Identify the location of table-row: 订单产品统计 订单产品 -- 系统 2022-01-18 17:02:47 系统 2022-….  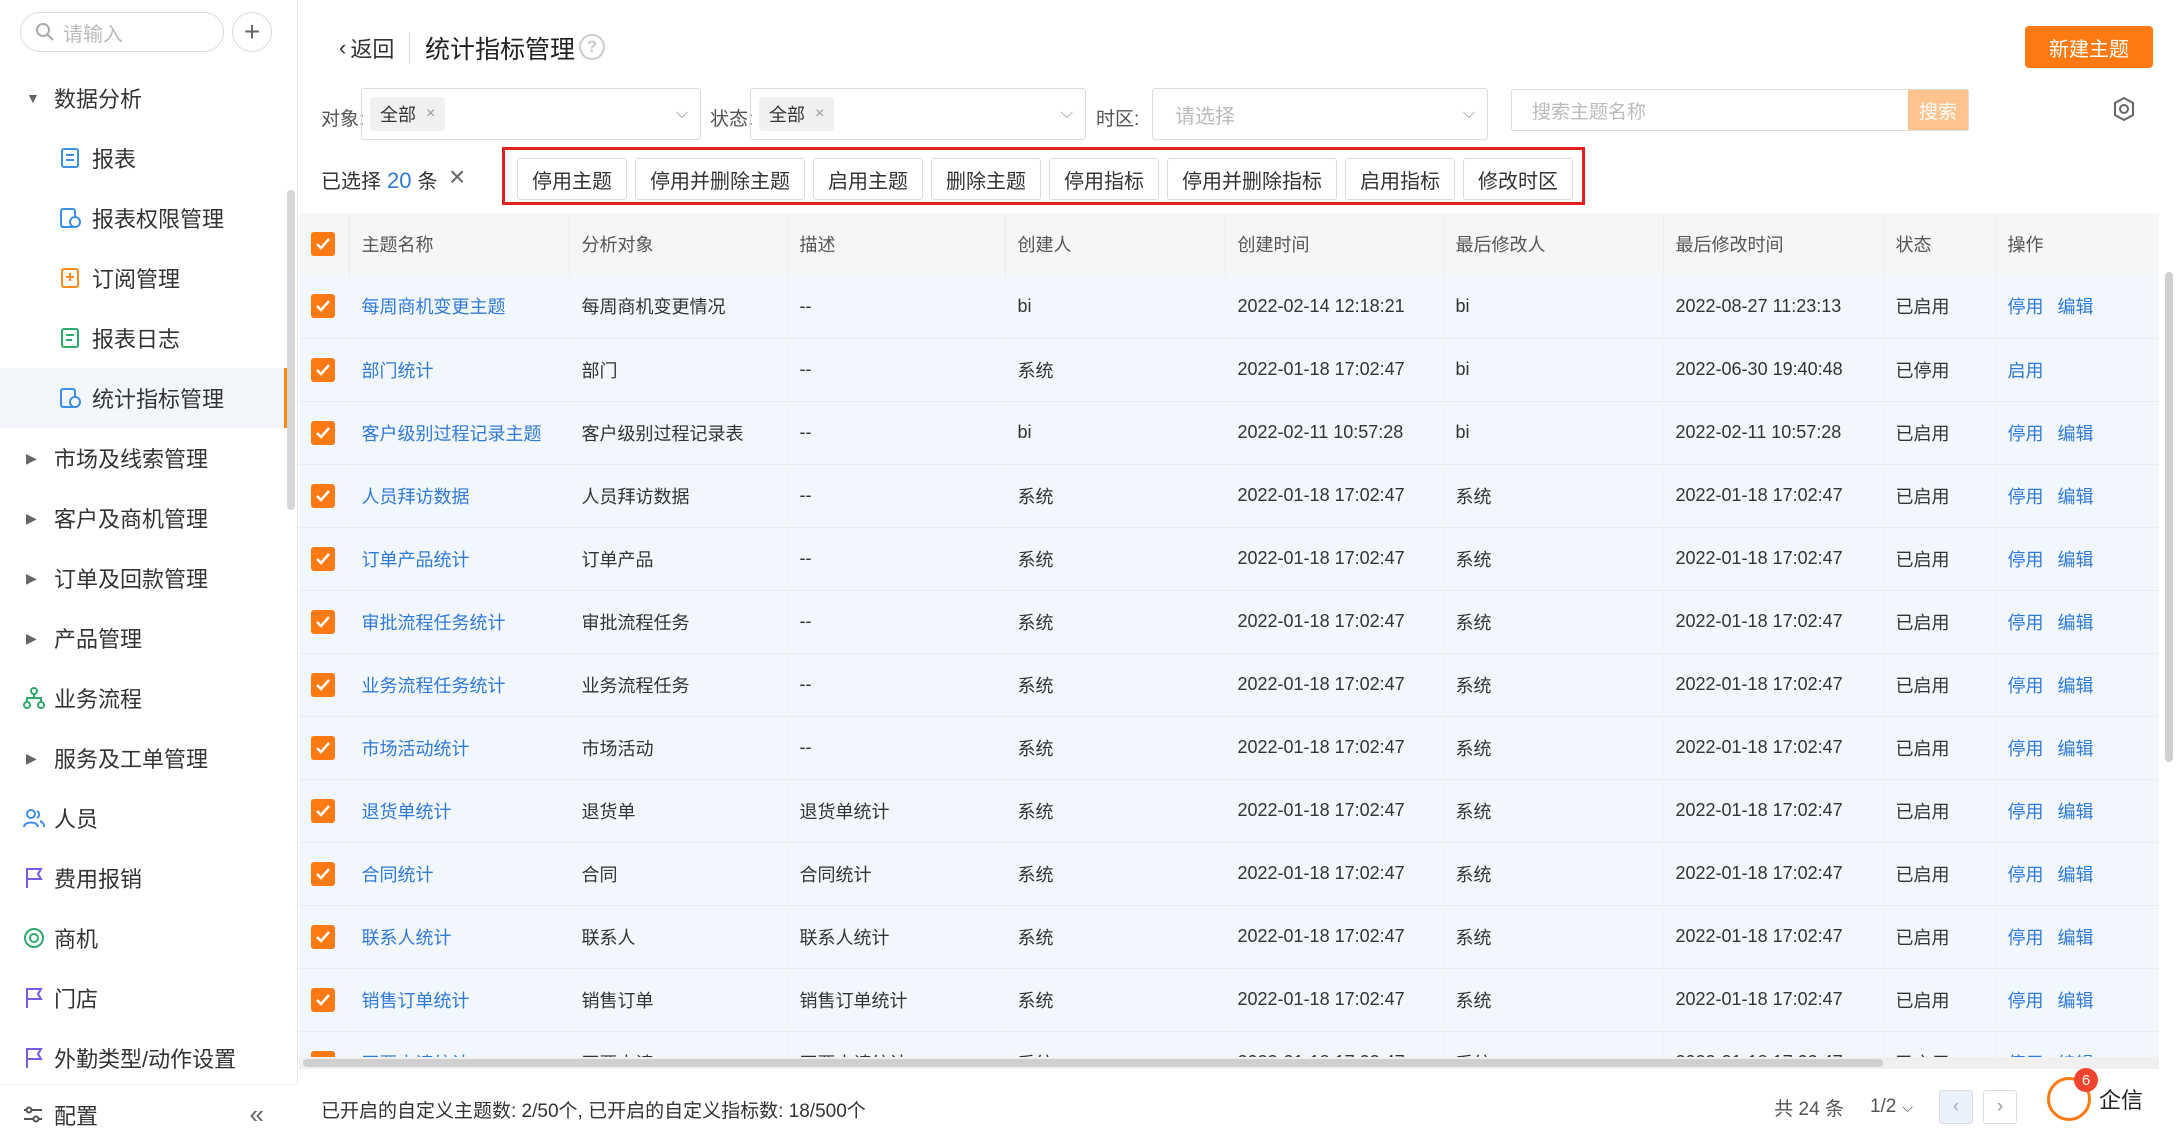
(1229, 559).